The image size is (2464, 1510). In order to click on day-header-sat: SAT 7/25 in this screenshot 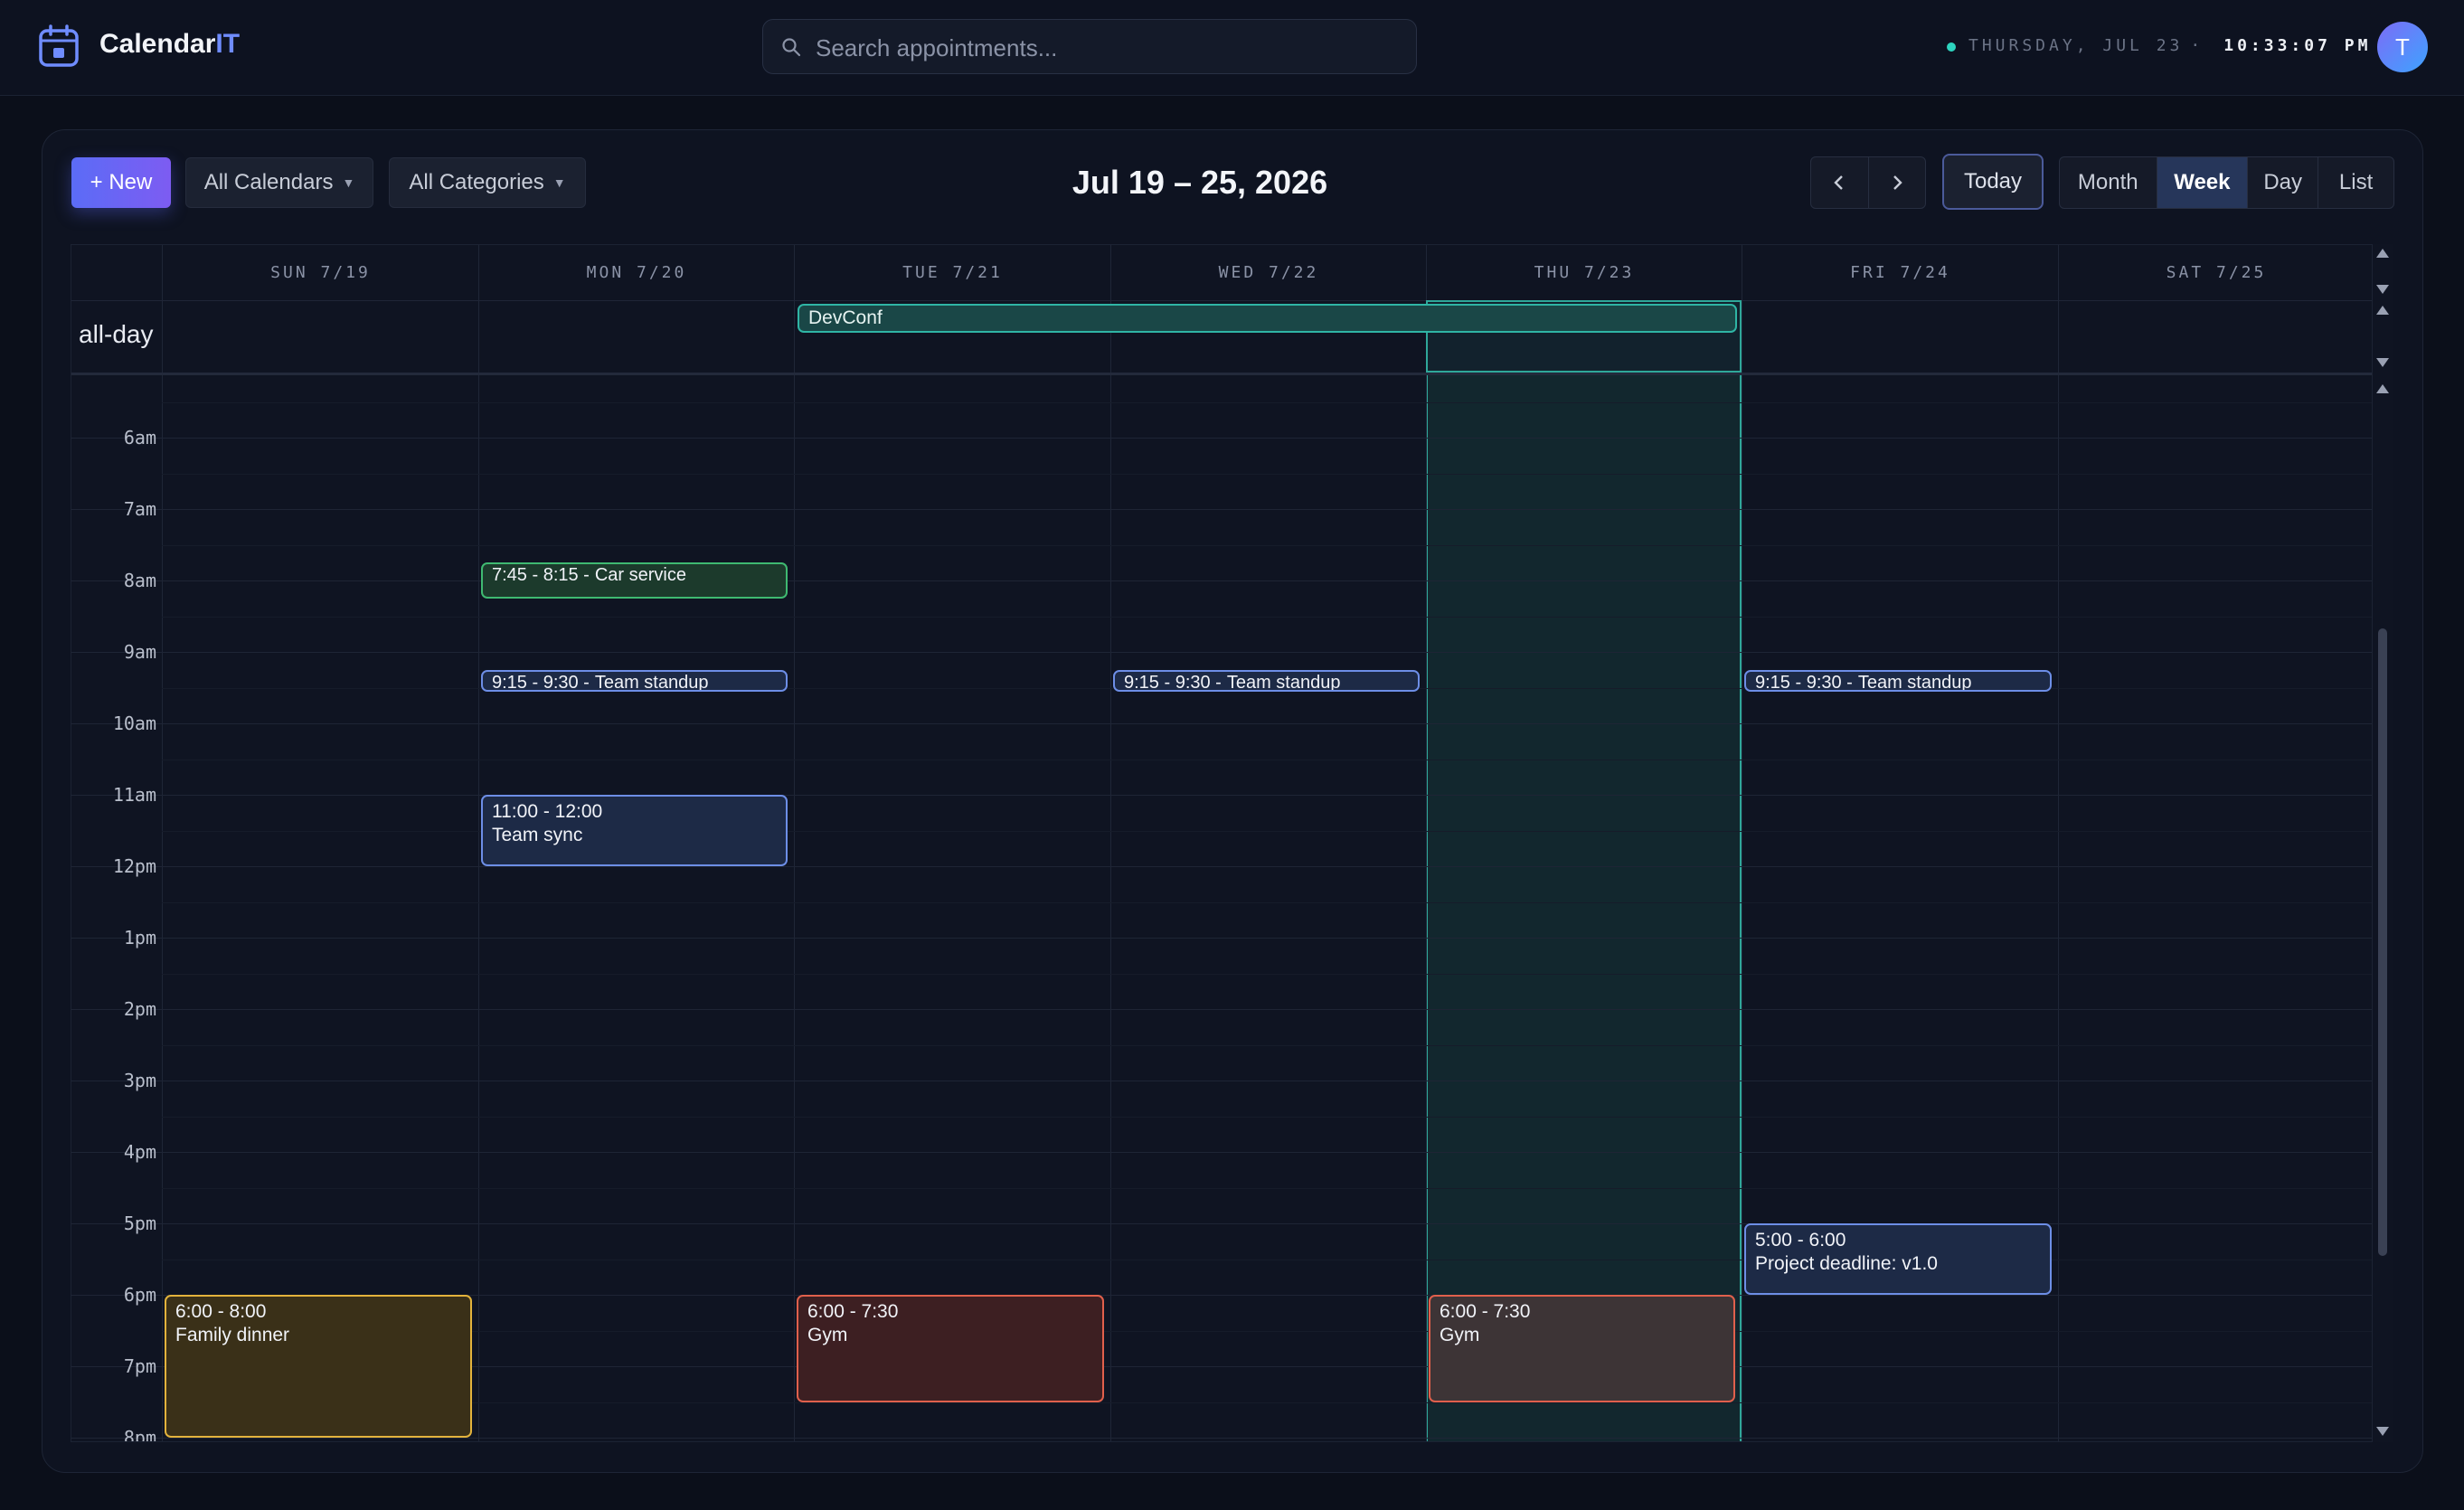, I will do `click(2215, 273)`.